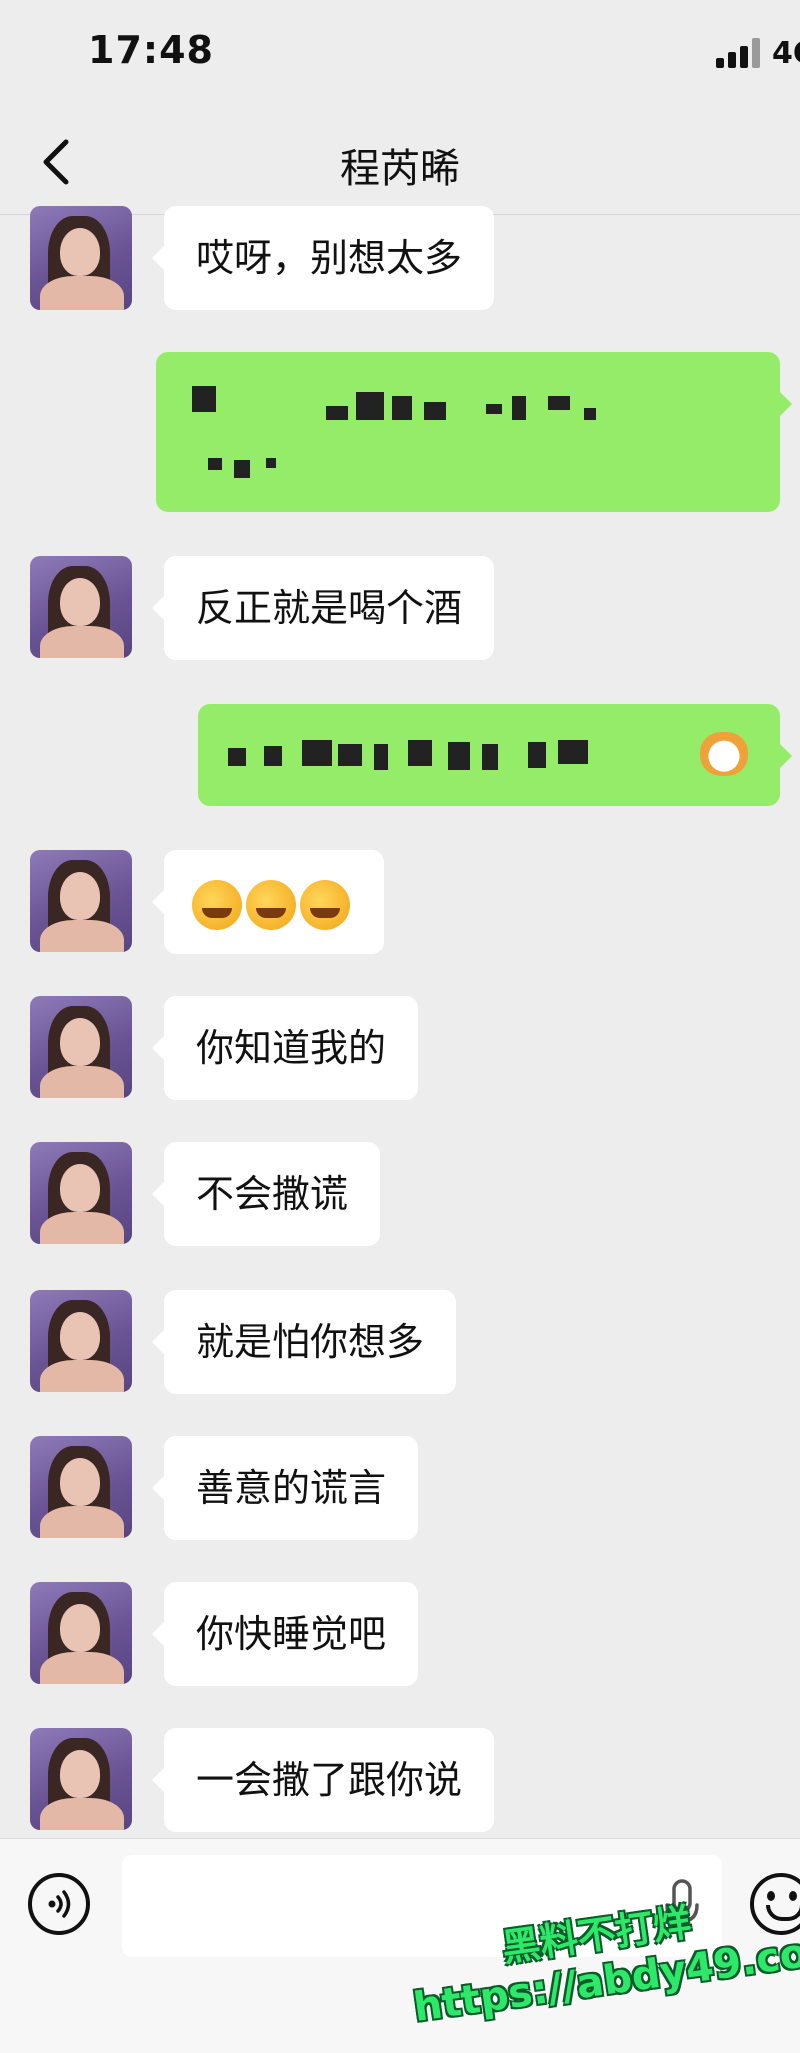  What do you see at coordinates (724, 754) in the screenshot?
I see `cat-emoji-icon` at bounding box center [724, 754].